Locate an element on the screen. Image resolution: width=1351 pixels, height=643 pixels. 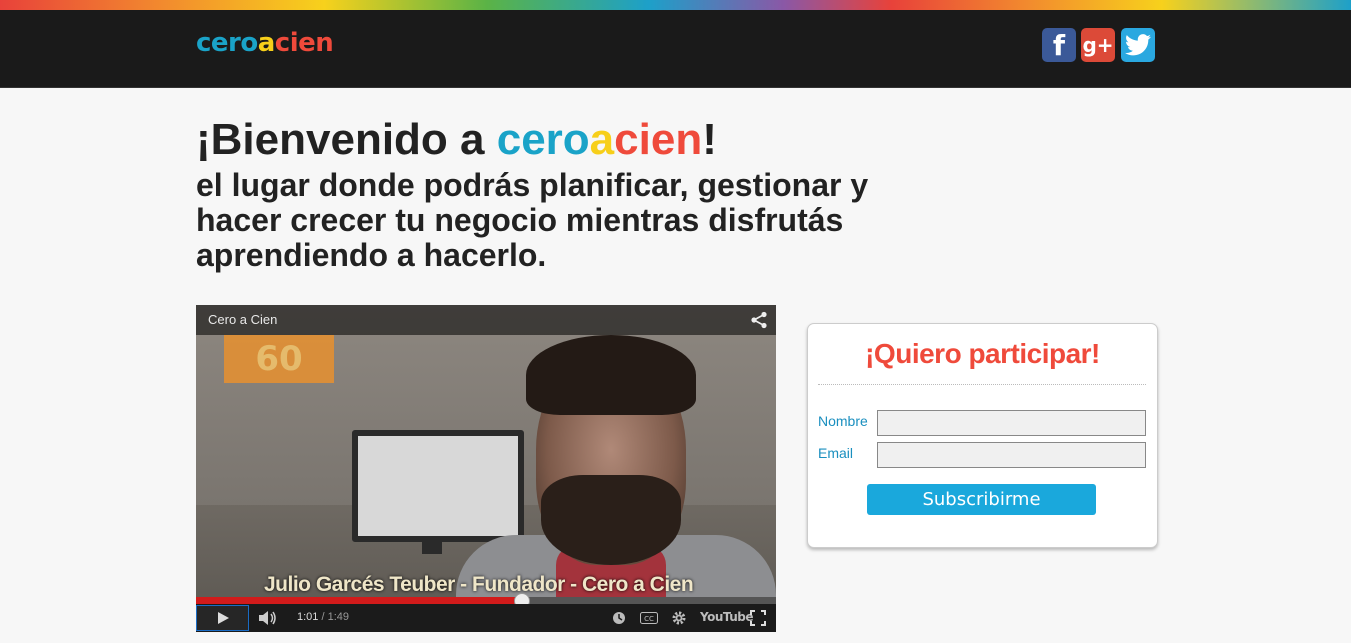
volume-icon is located at coordinates (268, 618).